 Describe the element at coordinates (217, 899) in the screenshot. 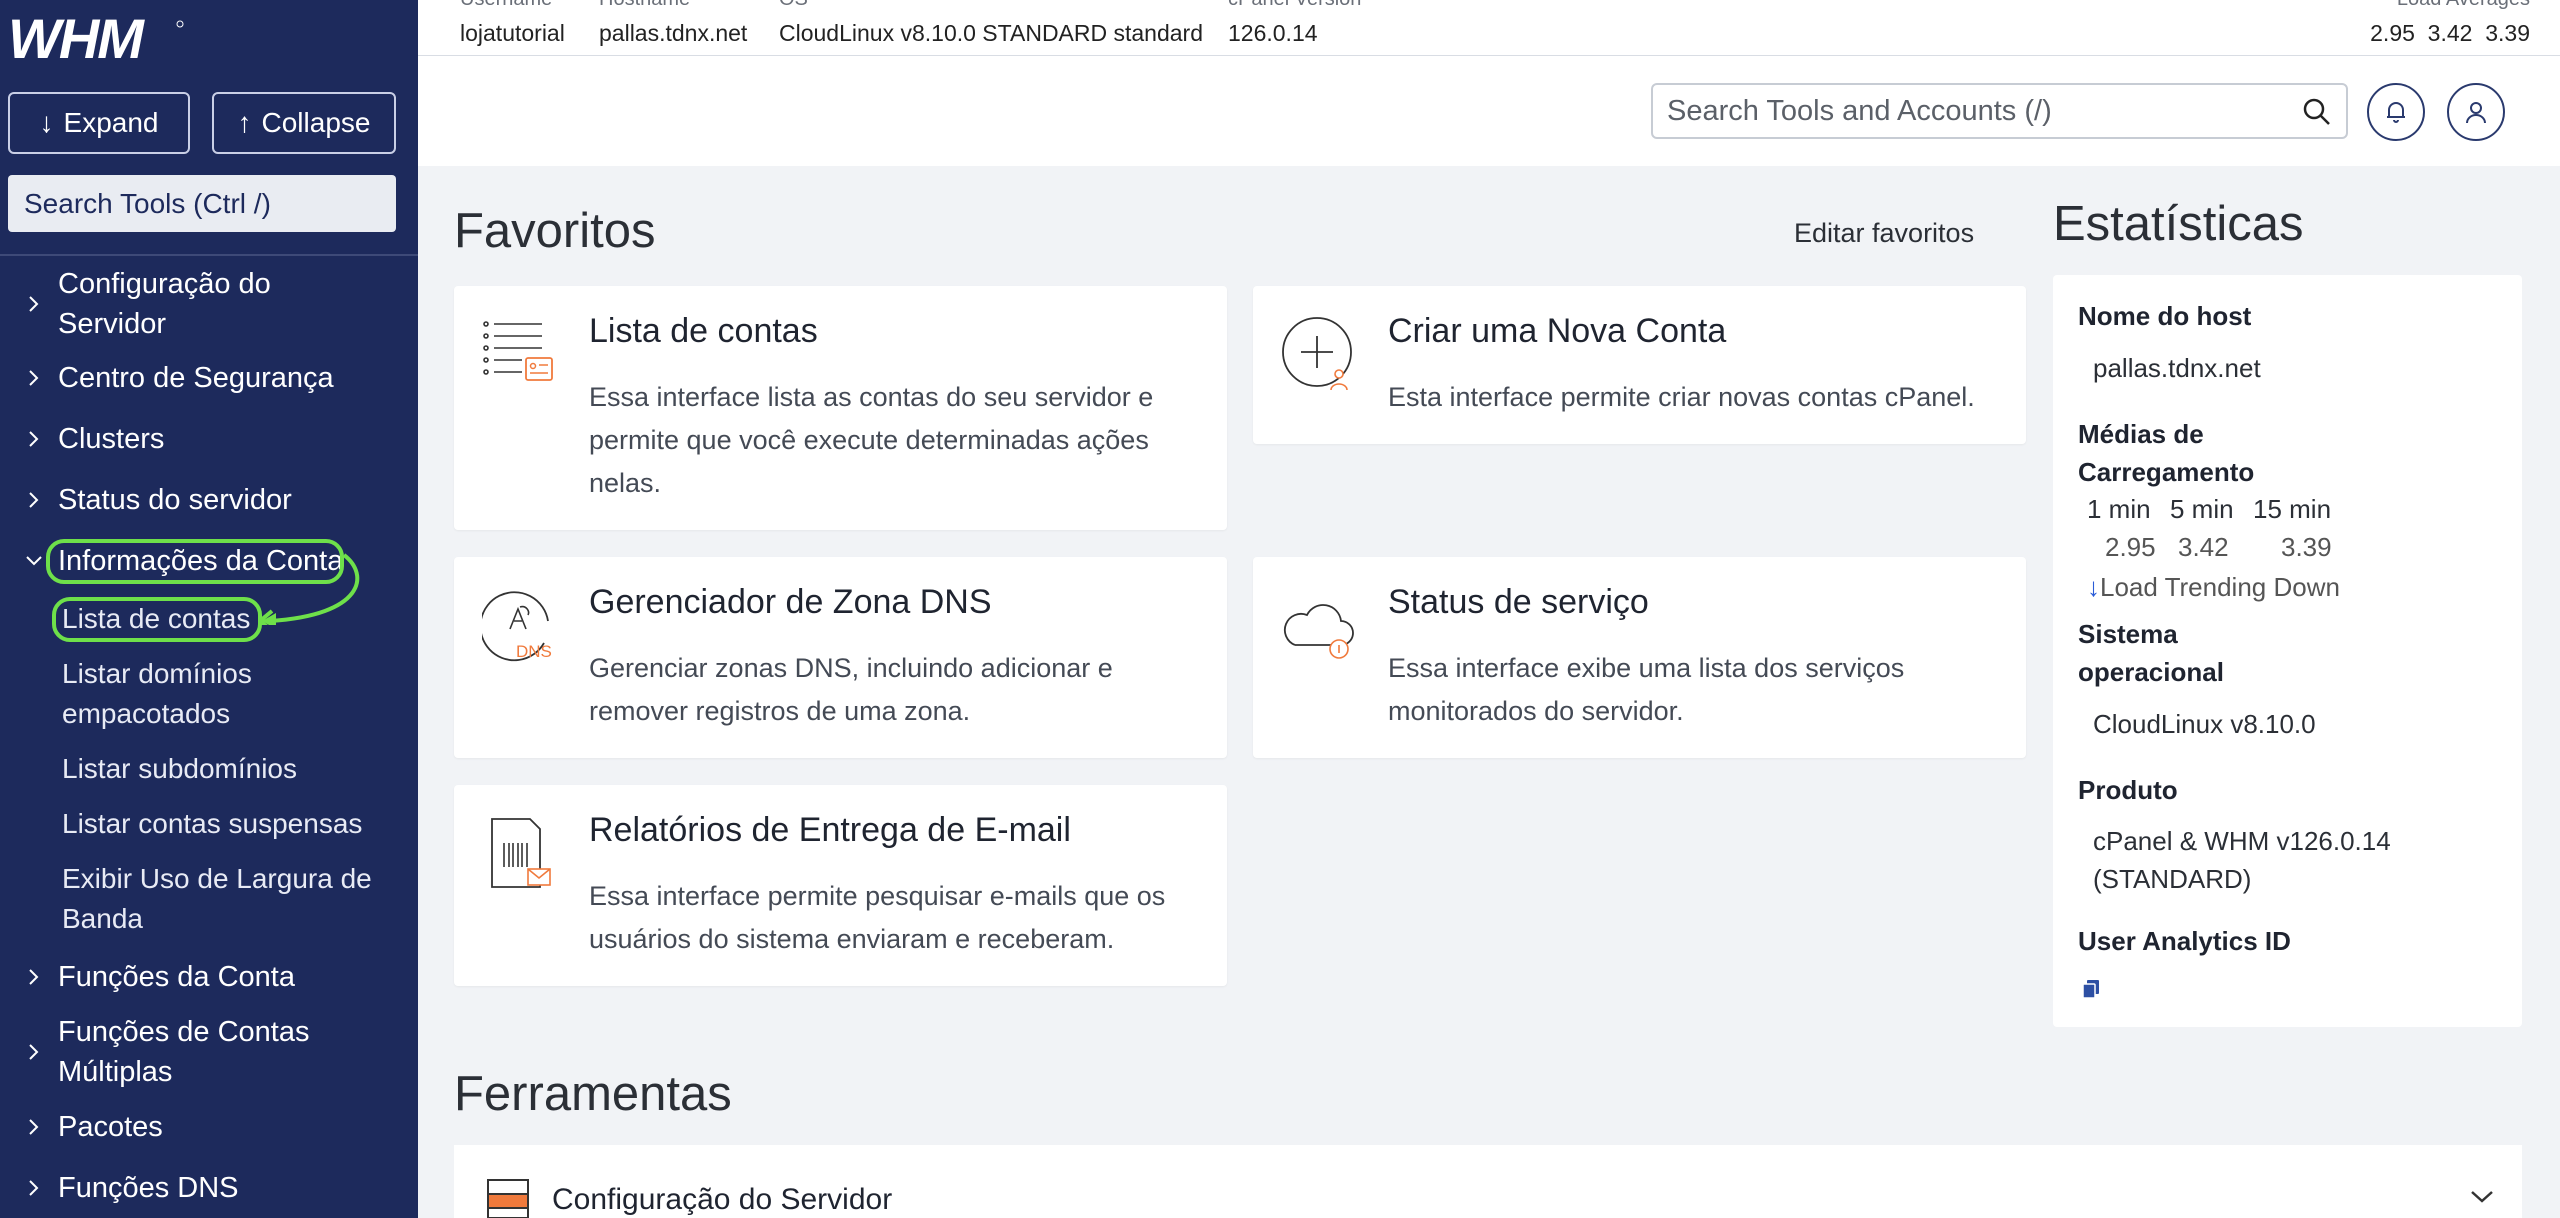

I see `sidebar-subitem-bandwidth: Exibir Uso de Largura de Banda` at that location.